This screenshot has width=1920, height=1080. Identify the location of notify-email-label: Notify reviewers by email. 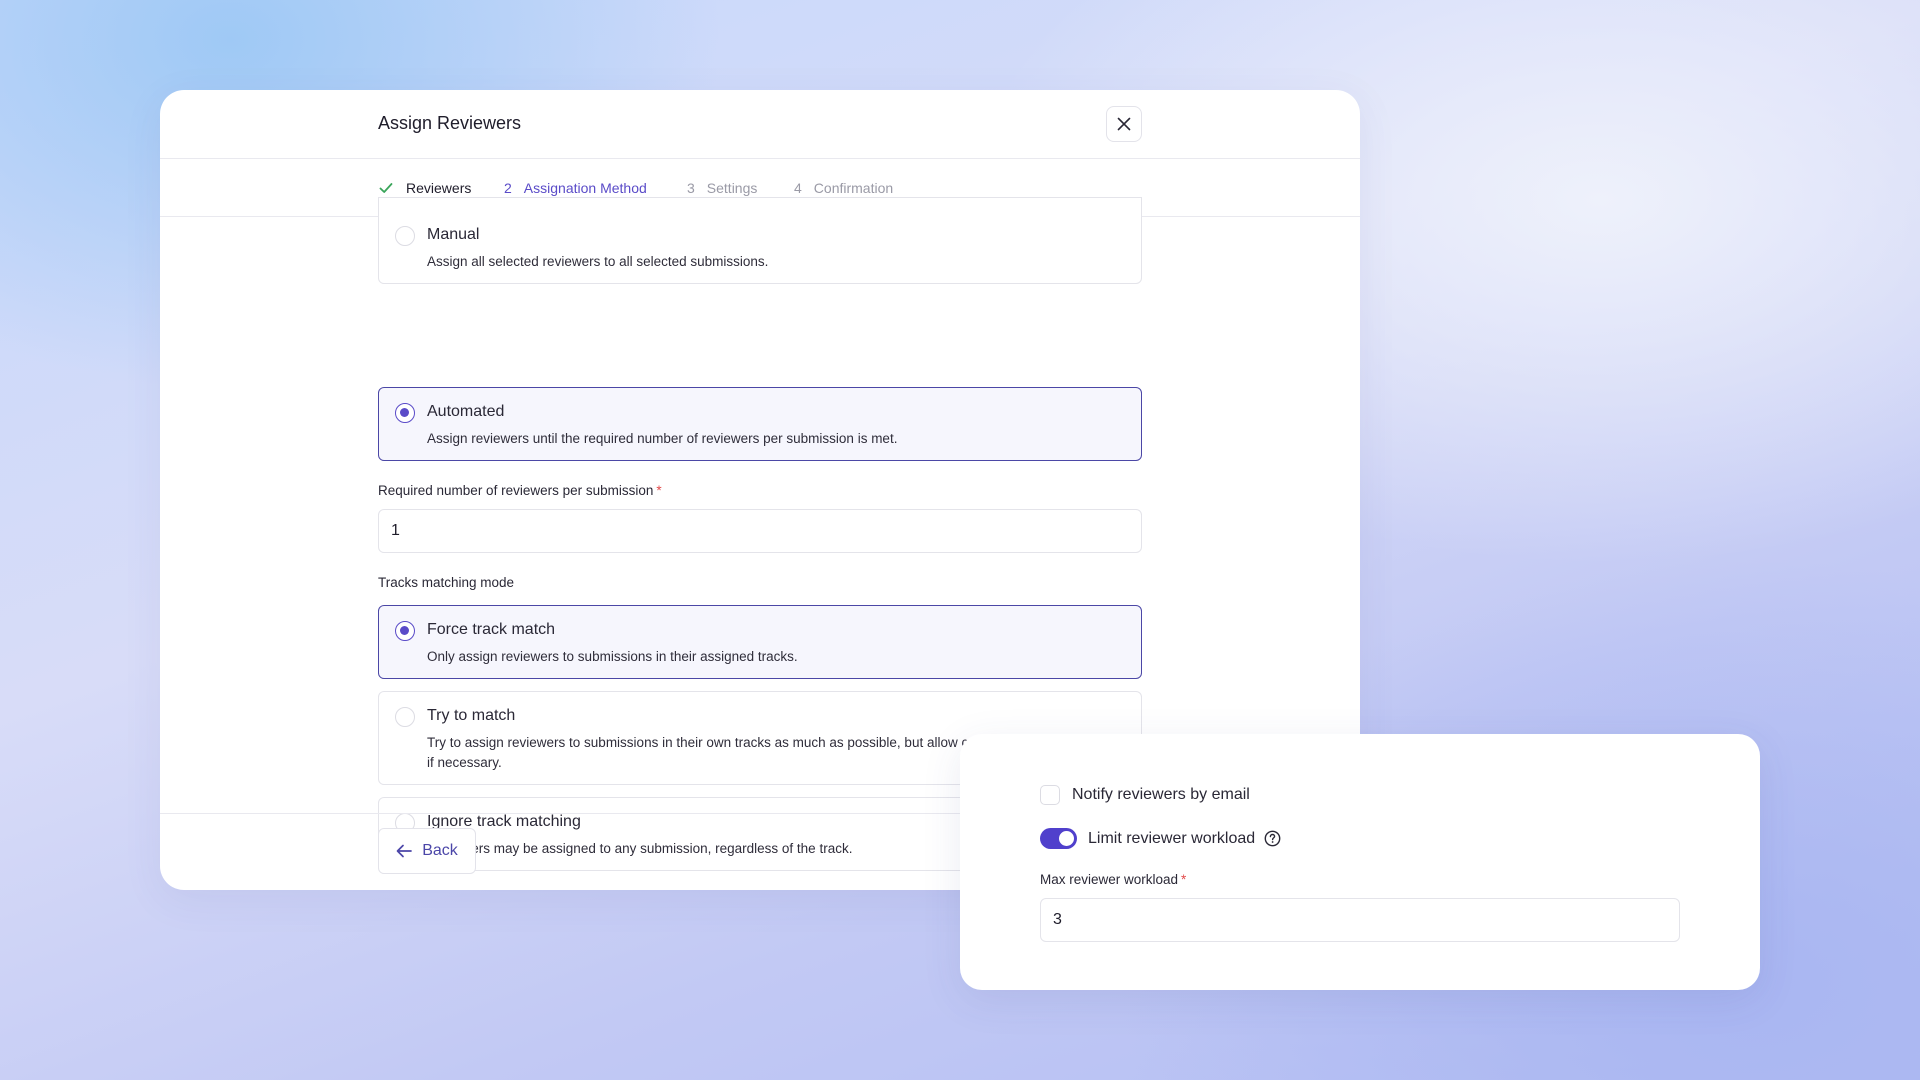
(1161, 794).